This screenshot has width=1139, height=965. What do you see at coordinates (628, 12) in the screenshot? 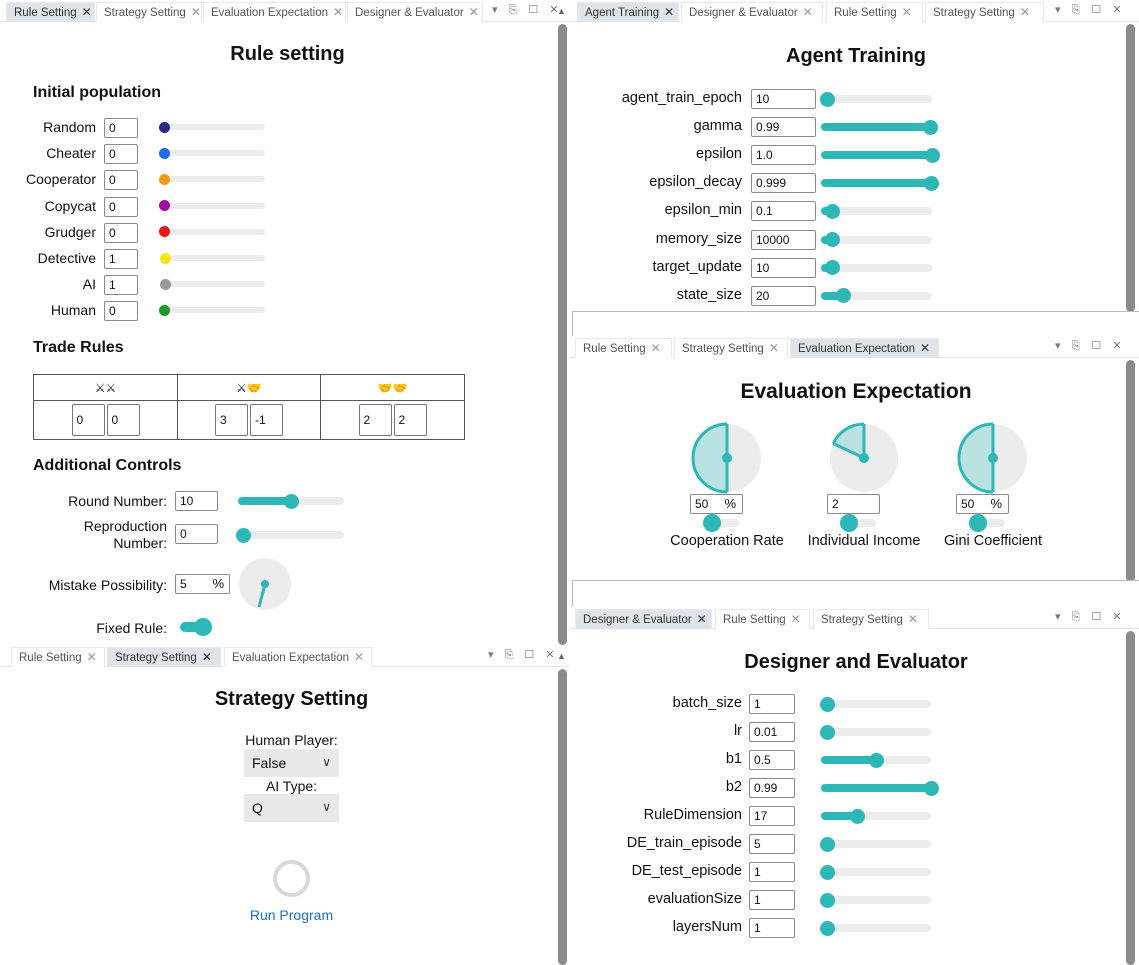
I see `tab-agent-training: Agent Training ✕` at bounding box center [628, 12].